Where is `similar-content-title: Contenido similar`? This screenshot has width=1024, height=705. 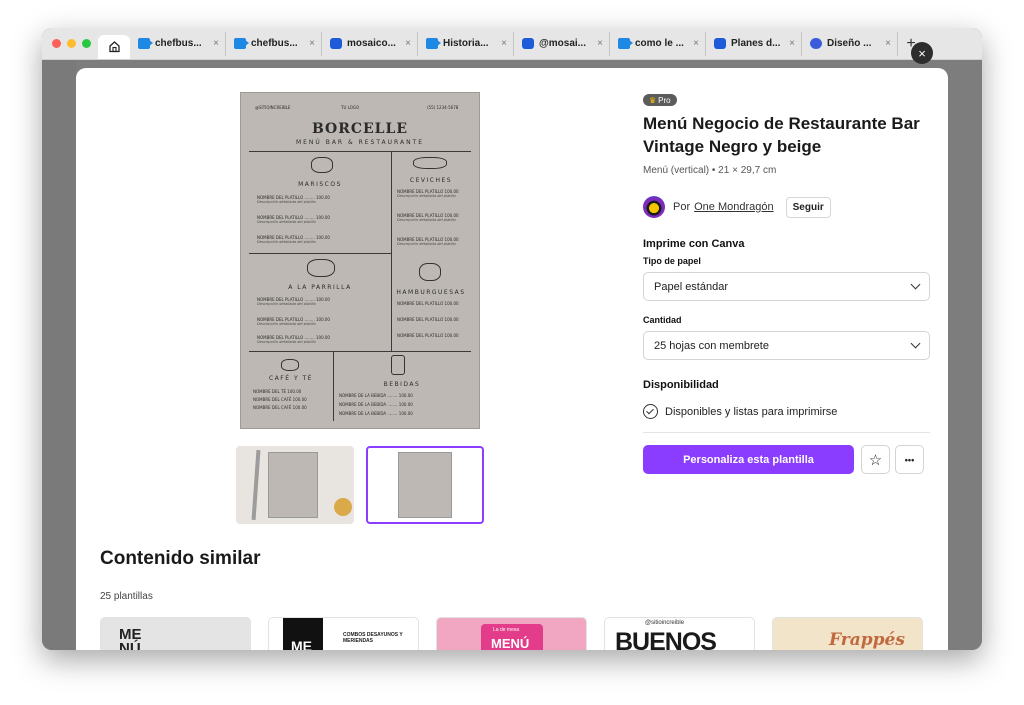 similar-content-title: Contenido similar is located at coordinates (180, 558).